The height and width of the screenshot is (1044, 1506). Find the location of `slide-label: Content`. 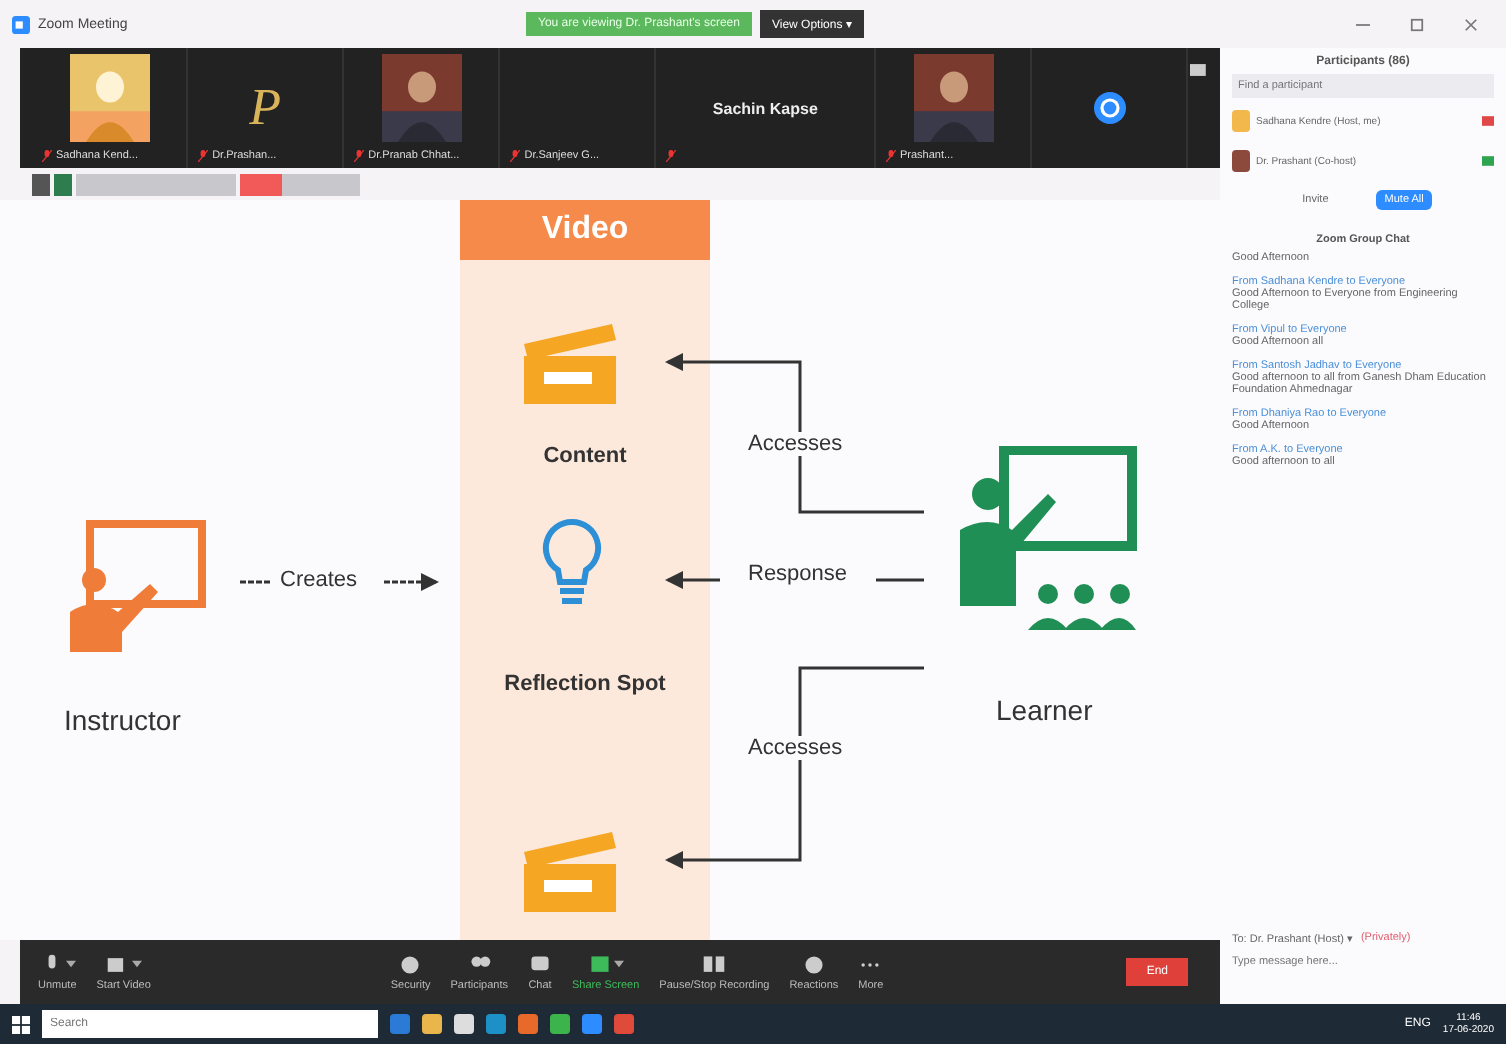

slide-label: Content is located at coordinates (585, 456).